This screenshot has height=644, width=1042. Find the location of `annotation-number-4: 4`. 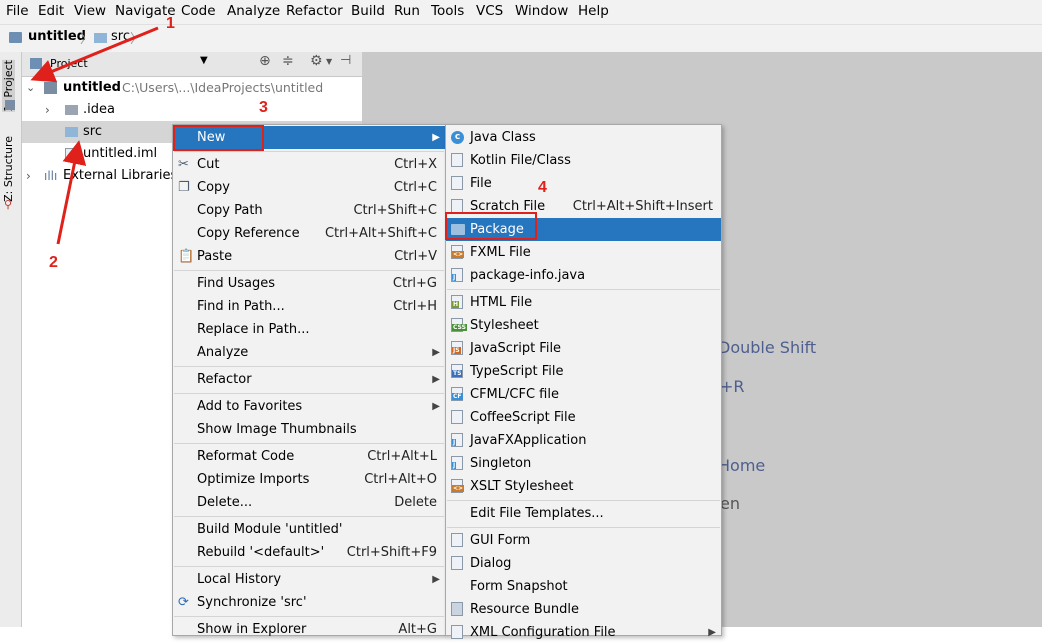

annotation-number-4: 4 is located at coordinates (542, 187).